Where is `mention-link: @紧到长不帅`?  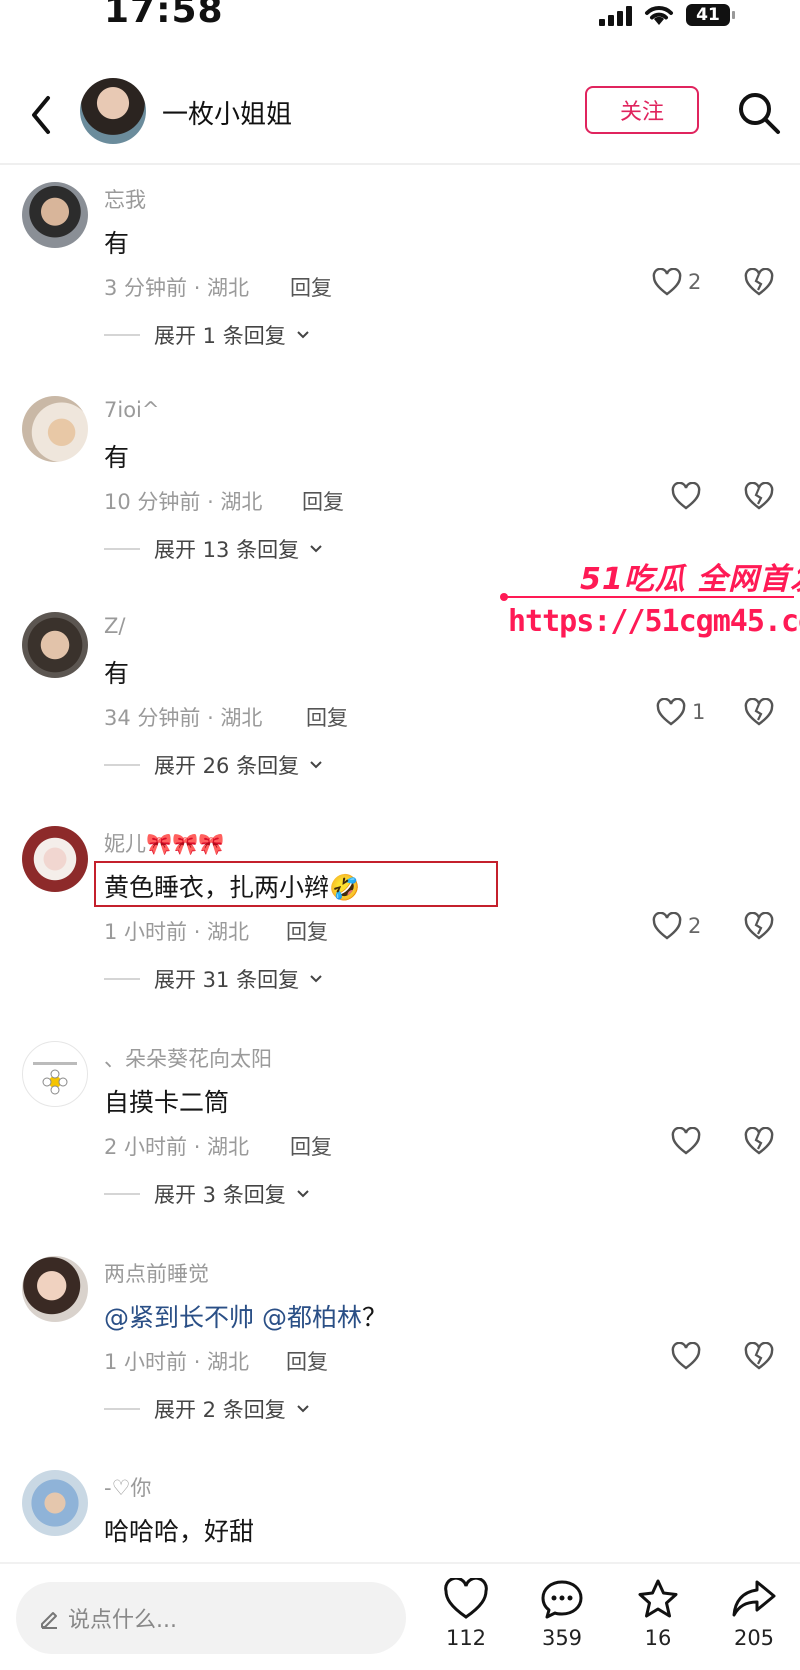 mention-link: @紧到长不帅 is located at coordinates (179, 1317).